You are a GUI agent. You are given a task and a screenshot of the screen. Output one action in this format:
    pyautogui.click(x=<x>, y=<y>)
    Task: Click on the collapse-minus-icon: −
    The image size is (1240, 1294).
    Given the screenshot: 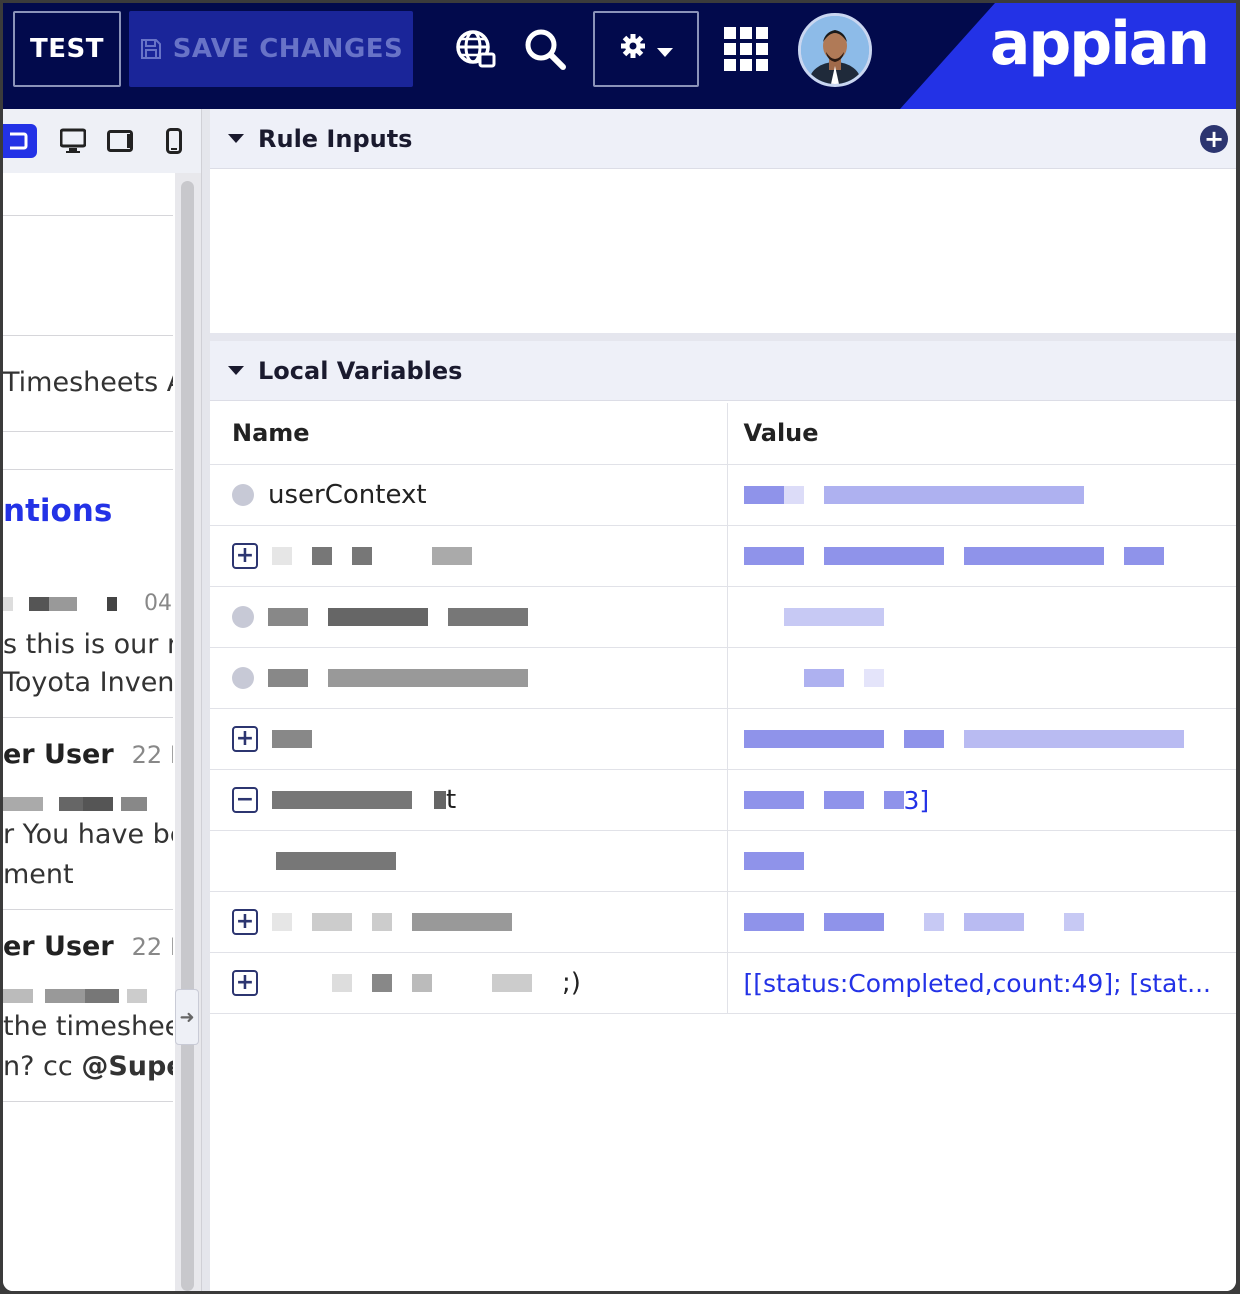 What is the action you would take?
    pyautogui.click(x=245, y=800)
    